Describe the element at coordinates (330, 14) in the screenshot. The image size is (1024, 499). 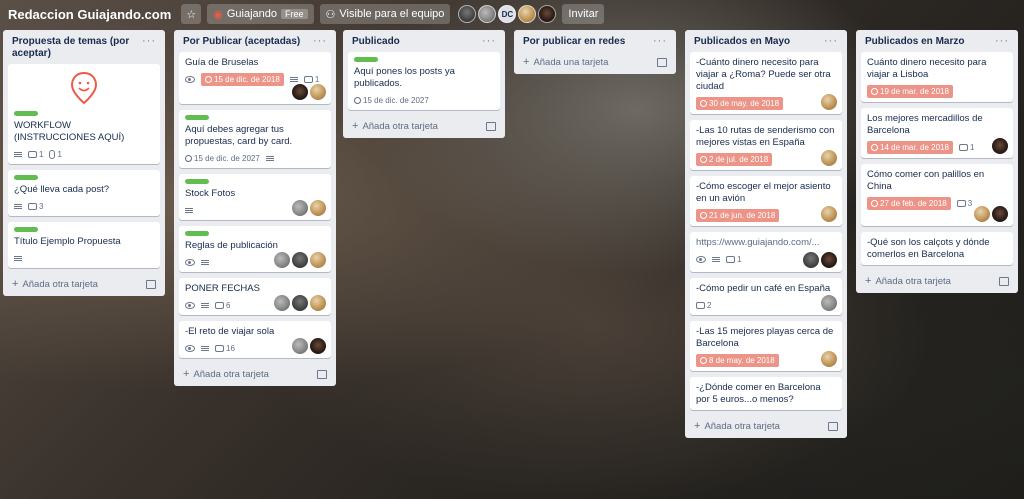
I see `team-visibility-icon: ⚇` at that location.